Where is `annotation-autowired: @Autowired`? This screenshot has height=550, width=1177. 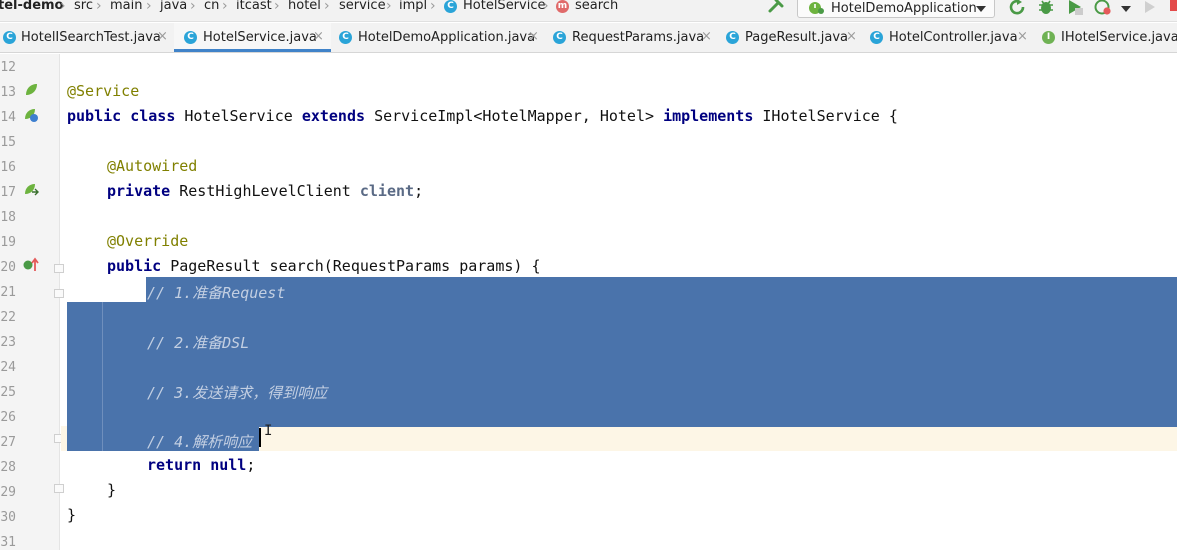 annotation-autowired: @Autowired is located at coordinates (152, 166).